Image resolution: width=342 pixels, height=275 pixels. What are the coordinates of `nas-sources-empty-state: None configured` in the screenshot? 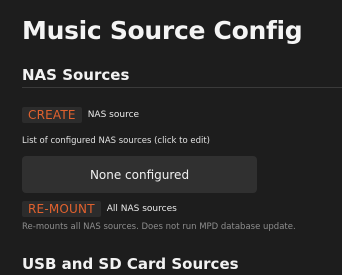 It's located at (139, 174).